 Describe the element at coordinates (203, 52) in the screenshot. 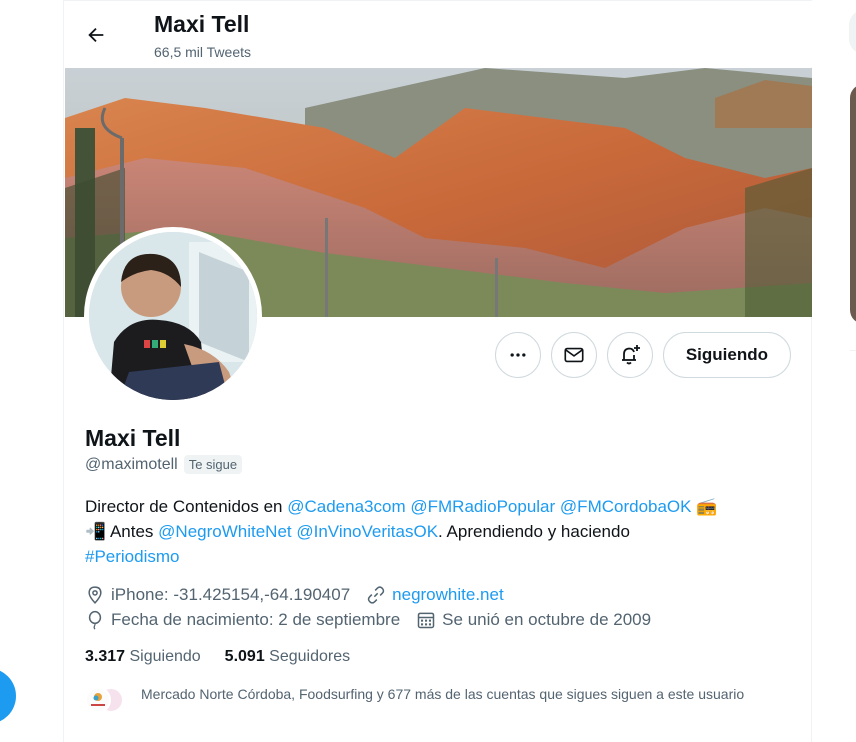

I see `header-tweet-count: 66,5 mil Tweets` at that location.